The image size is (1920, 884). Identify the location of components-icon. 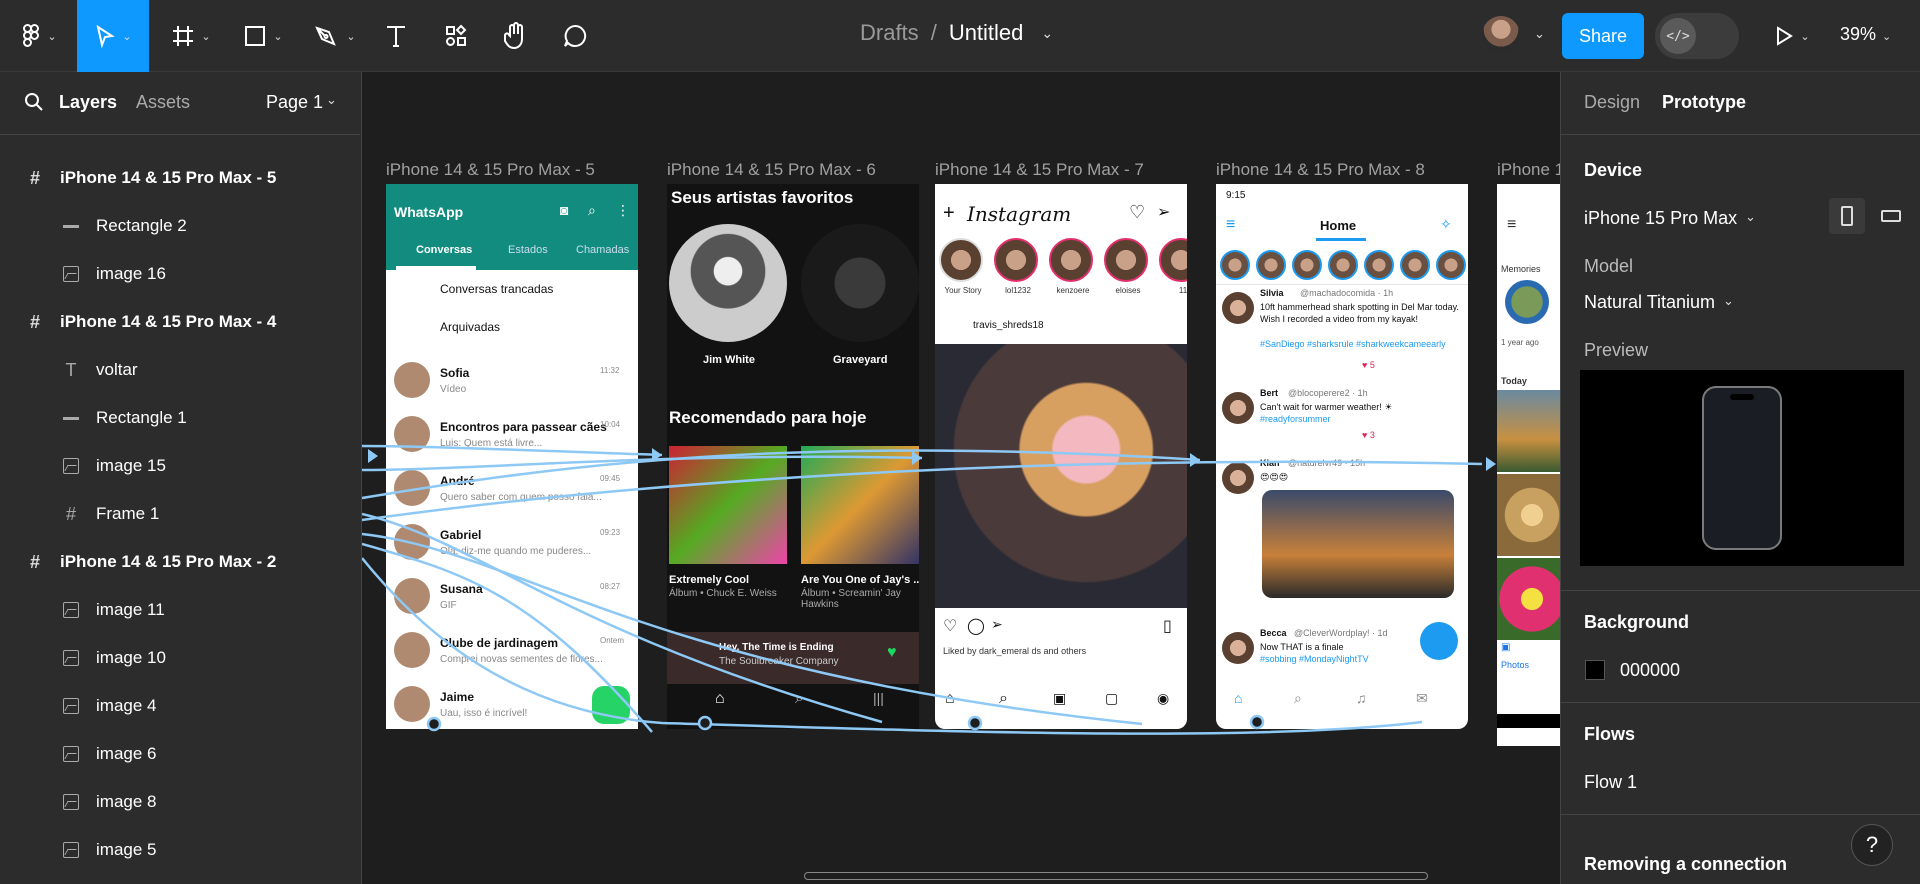
(456, 35).